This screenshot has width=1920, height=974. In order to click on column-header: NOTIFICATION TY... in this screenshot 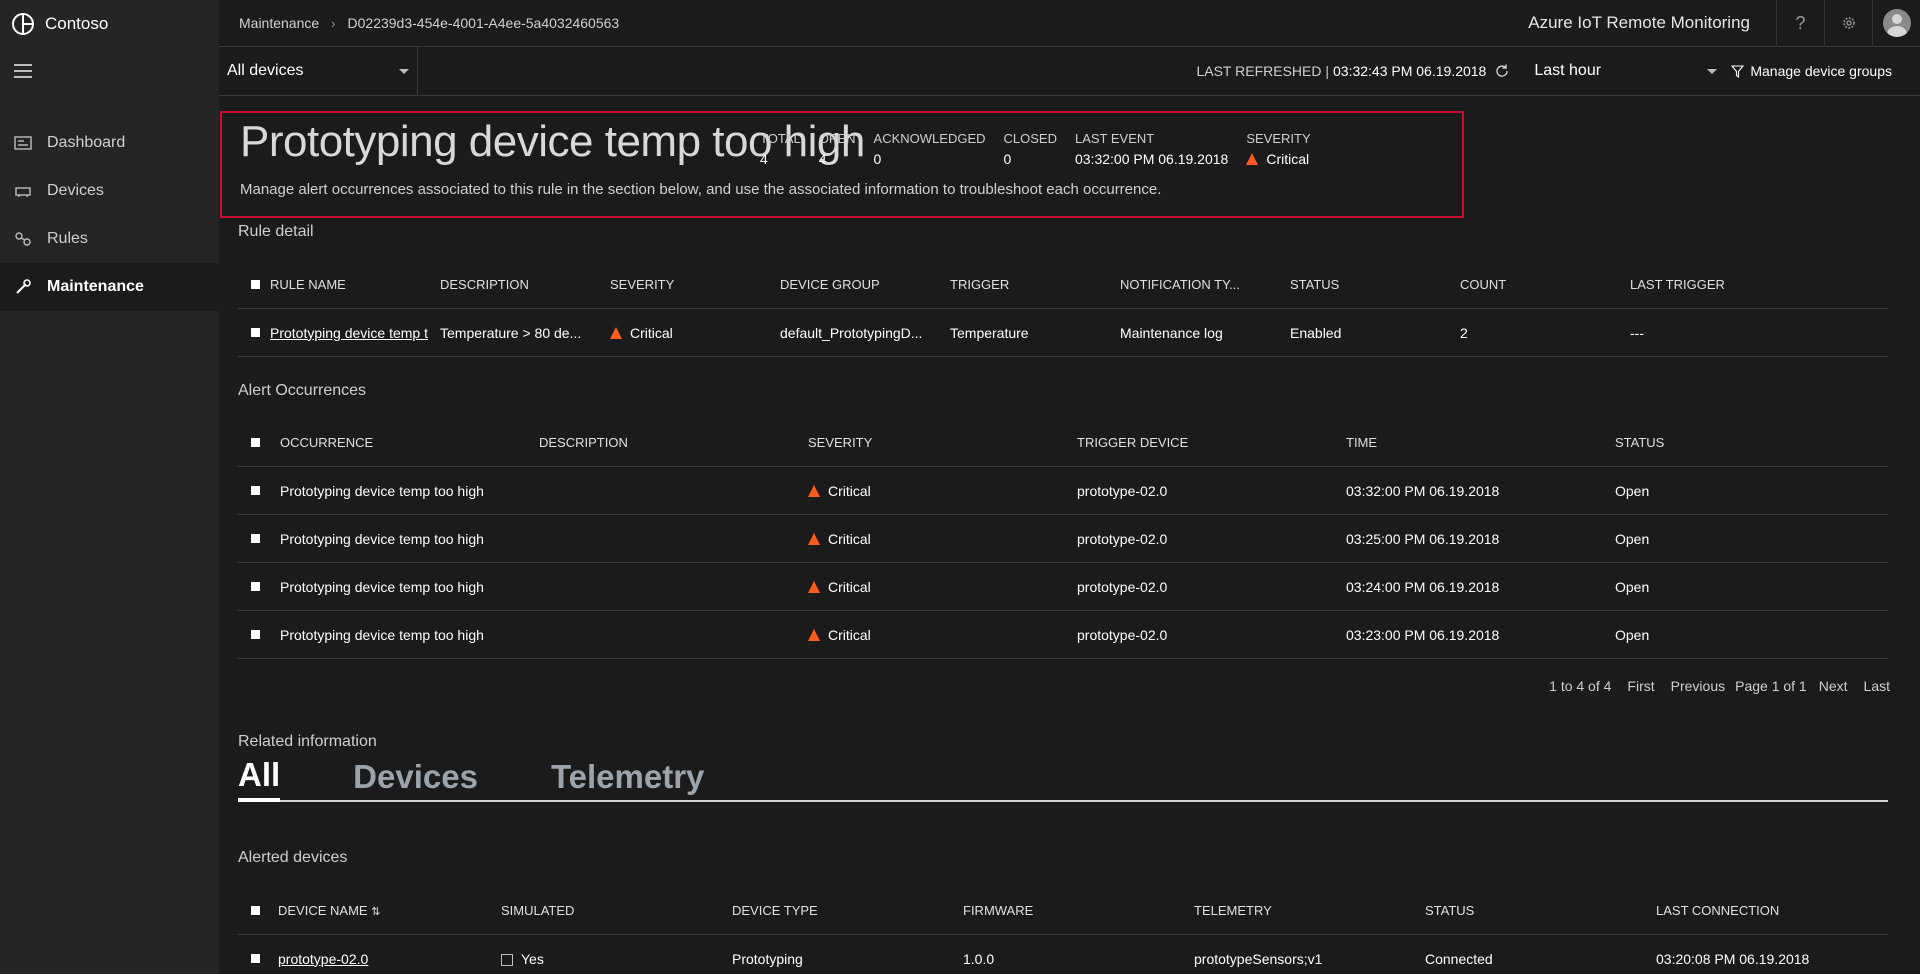, I will do `click(1205, 284)`.